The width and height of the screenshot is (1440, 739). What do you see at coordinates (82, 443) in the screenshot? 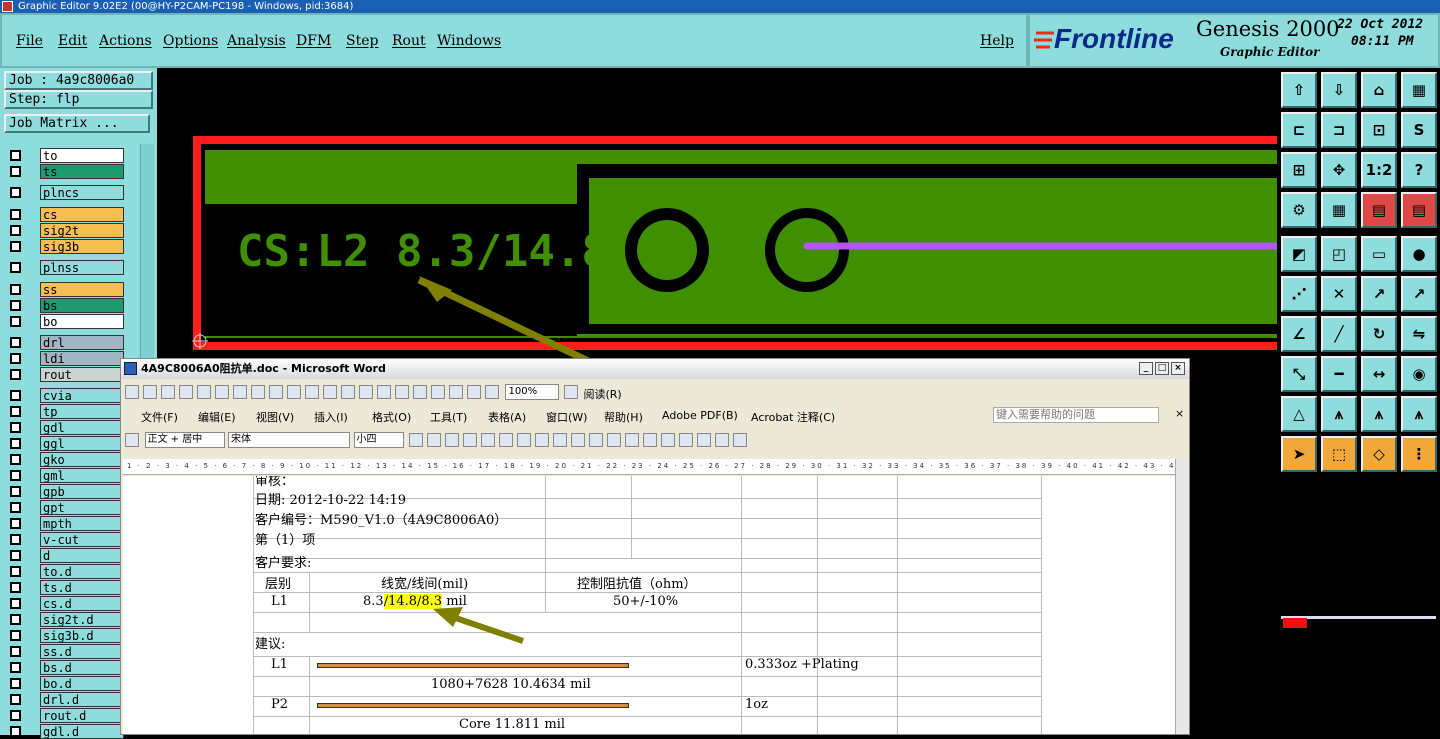
I see `layer-name: ggl` at bounding box center [82, 443].